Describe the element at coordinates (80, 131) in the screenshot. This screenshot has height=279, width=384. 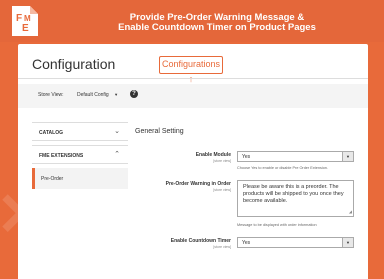
I see `sidebar-item-catalog: CATALOG ⌄` at that location.